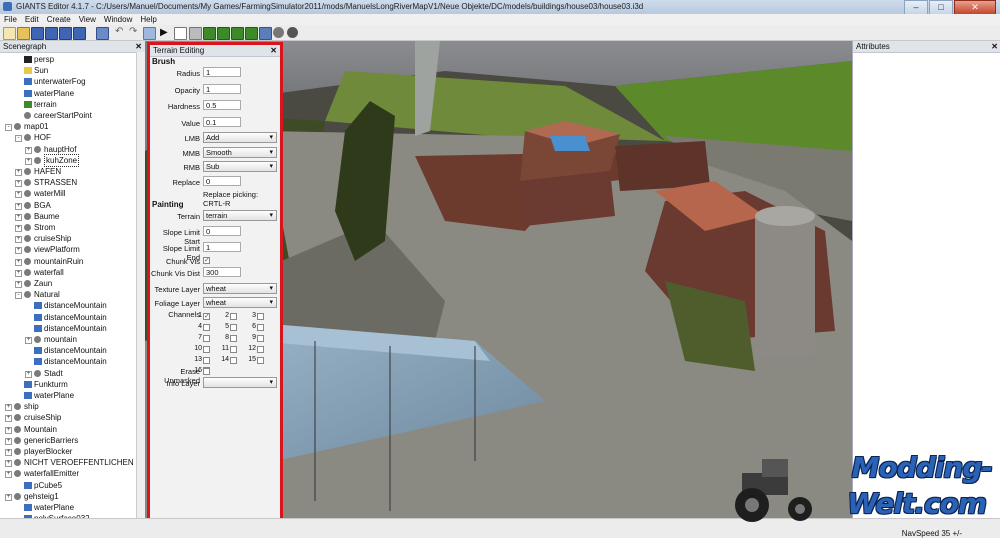 This screenshot has width=1000, height=538. What do you see at coordinates (222, 89) in the screenshot?
I see `opacity-input: 1` at bounding box center [222, 89].